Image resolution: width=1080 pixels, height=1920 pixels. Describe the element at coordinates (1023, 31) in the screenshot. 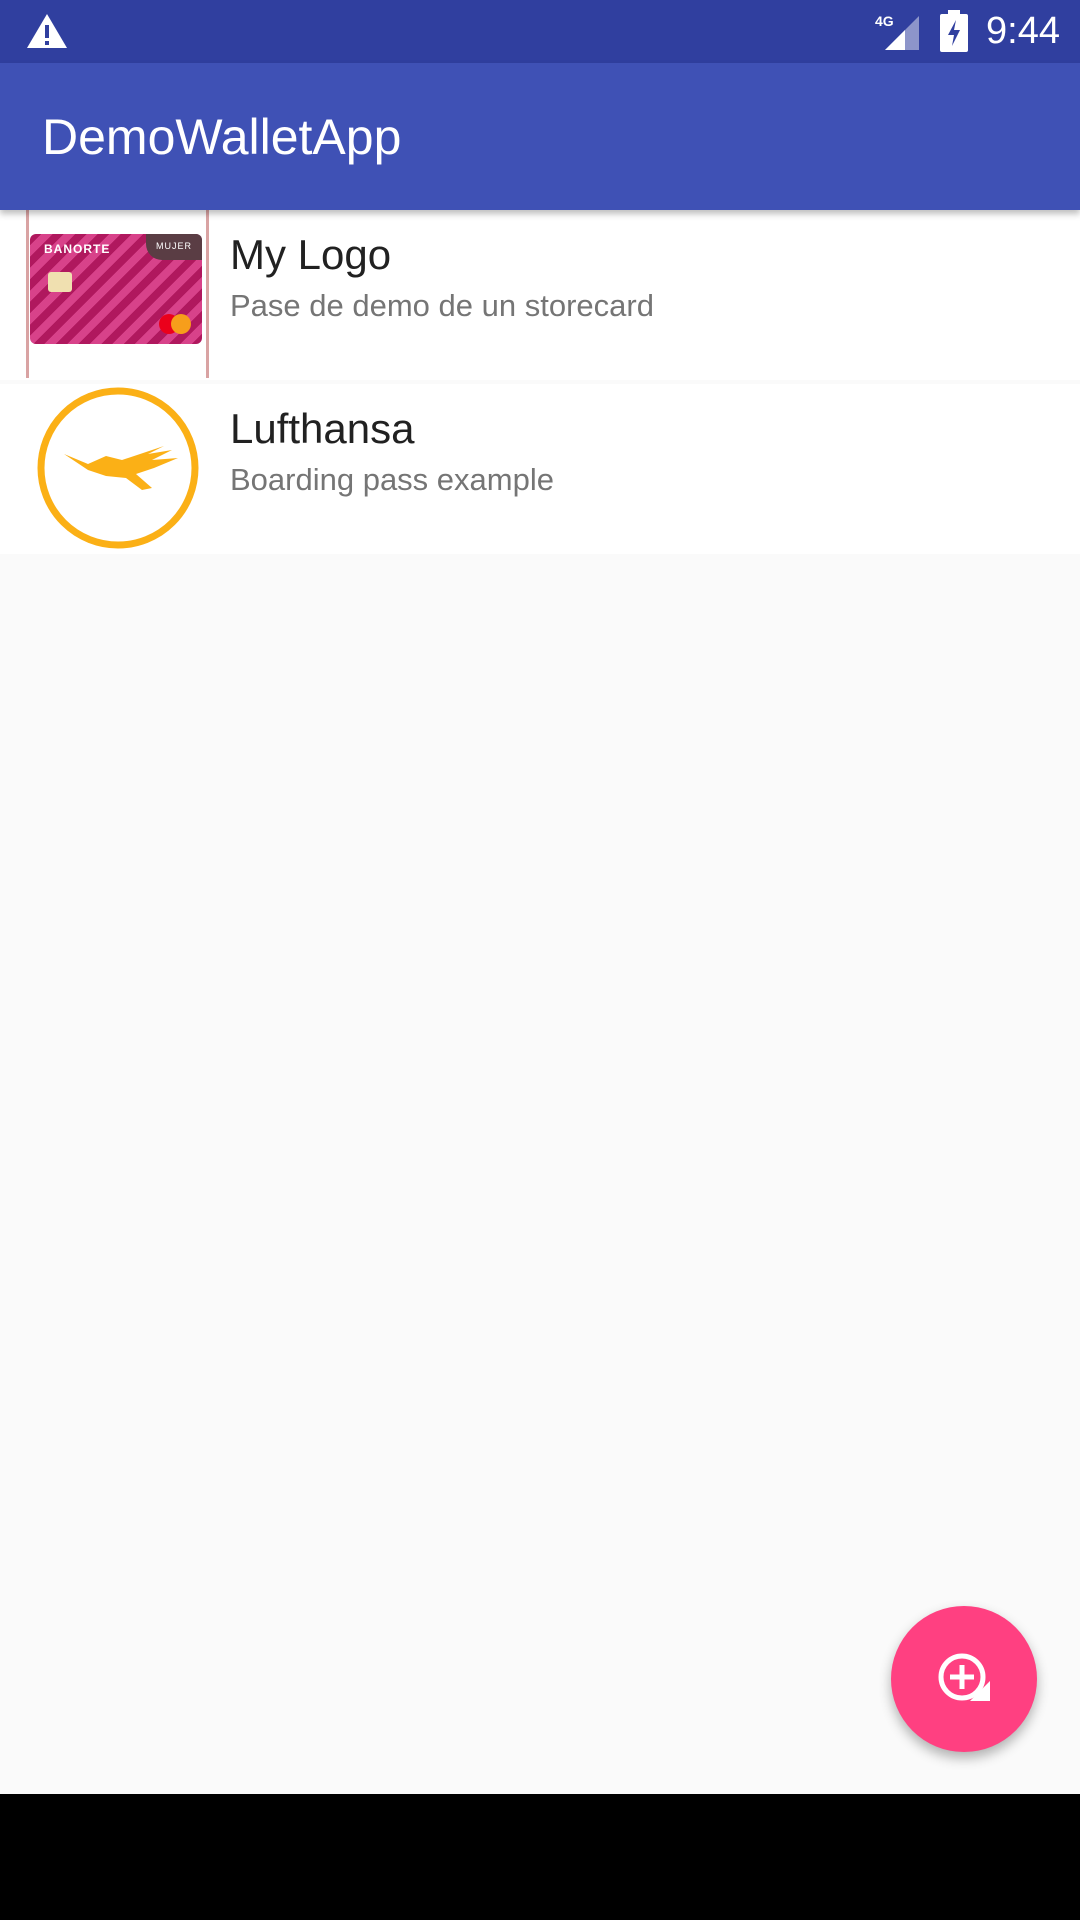

I see `status-time: 9:44` at that location.